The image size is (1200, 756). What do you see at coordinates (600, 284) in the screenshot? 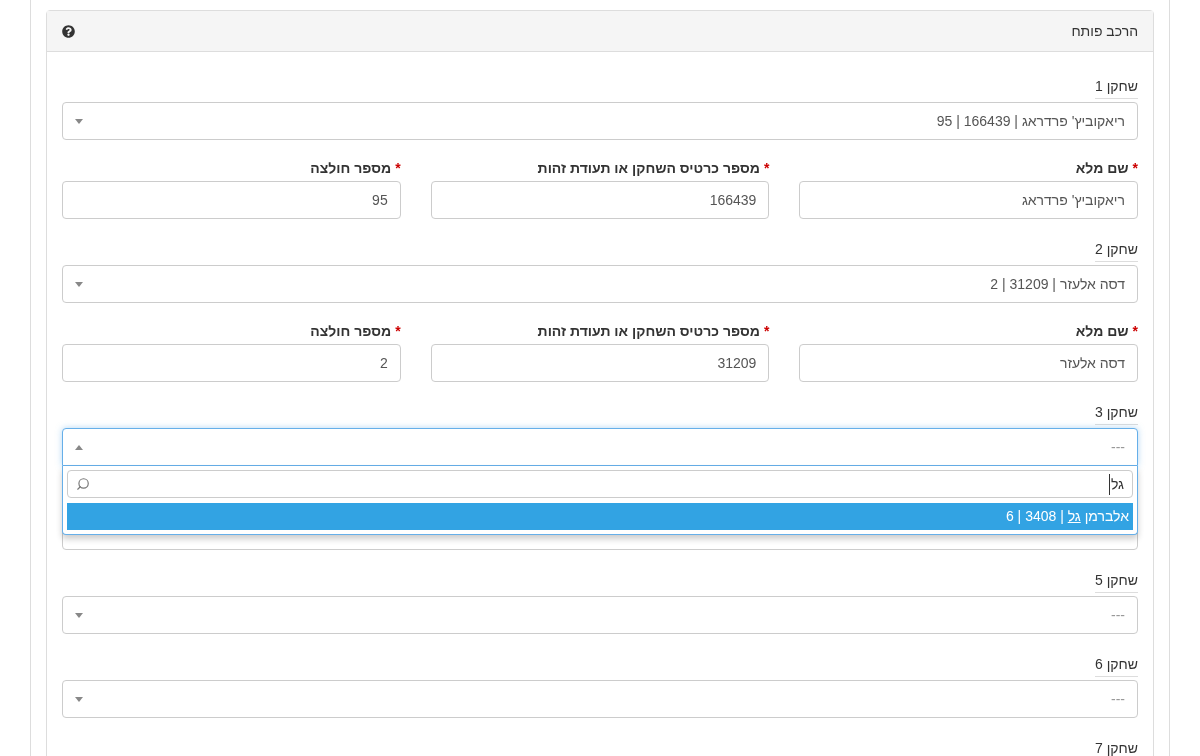
I see `select-field: דסה אלעזר | 31209 | 2` at bounding box center [600, 284].